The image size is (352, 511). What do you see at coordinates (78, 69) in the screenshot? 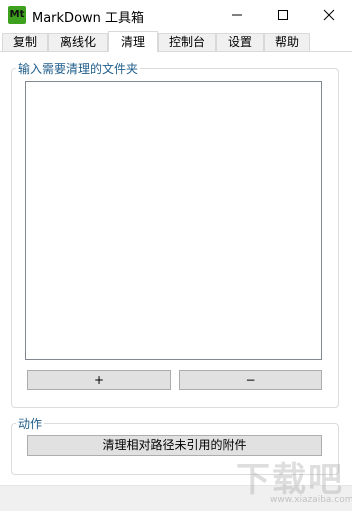
I see `folder-group-legend: 输入需要清理的文件夹` at bounding box center [78, 69].